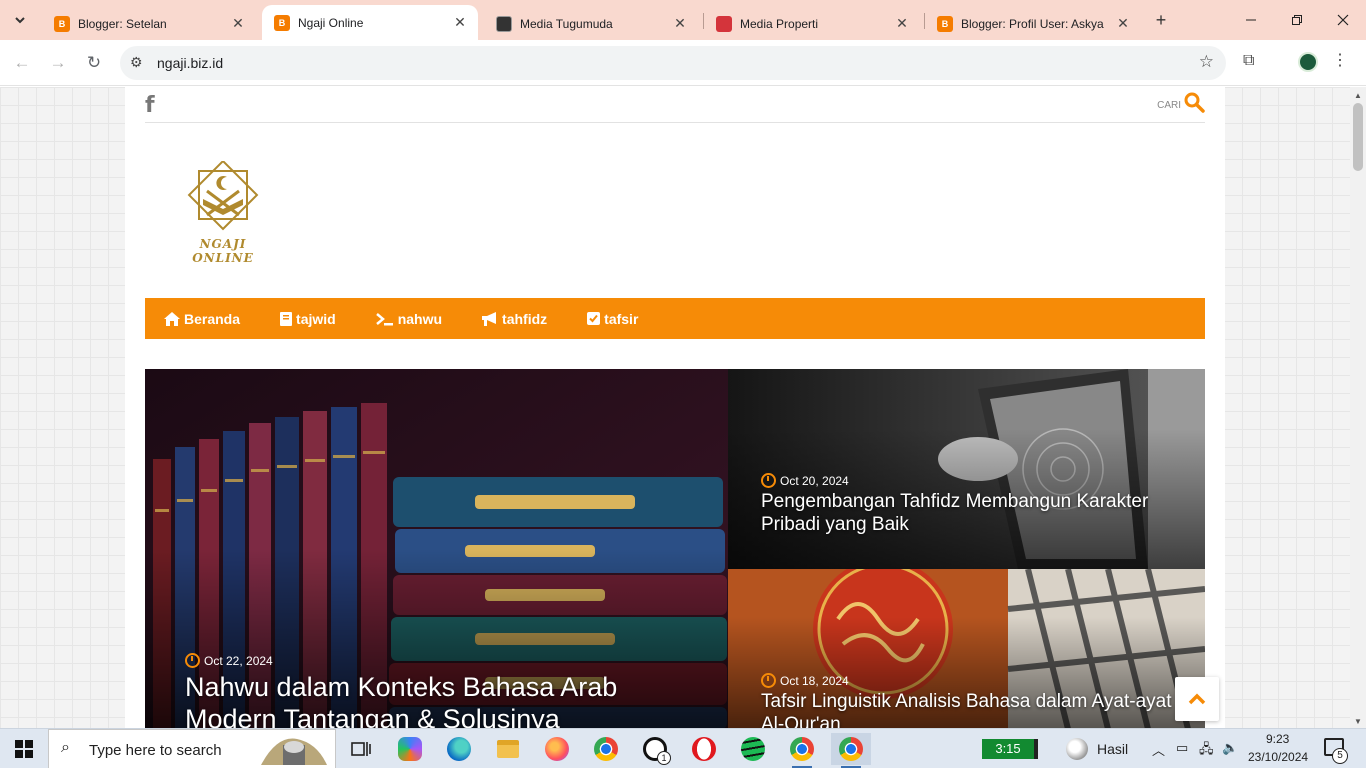 Image resolution: width=1366 pixels, height=768 pixels. Describe the element at coordinates (1358, 407) in the screenshot. I see `page-scrollbar: ▲ ▼` at that location.